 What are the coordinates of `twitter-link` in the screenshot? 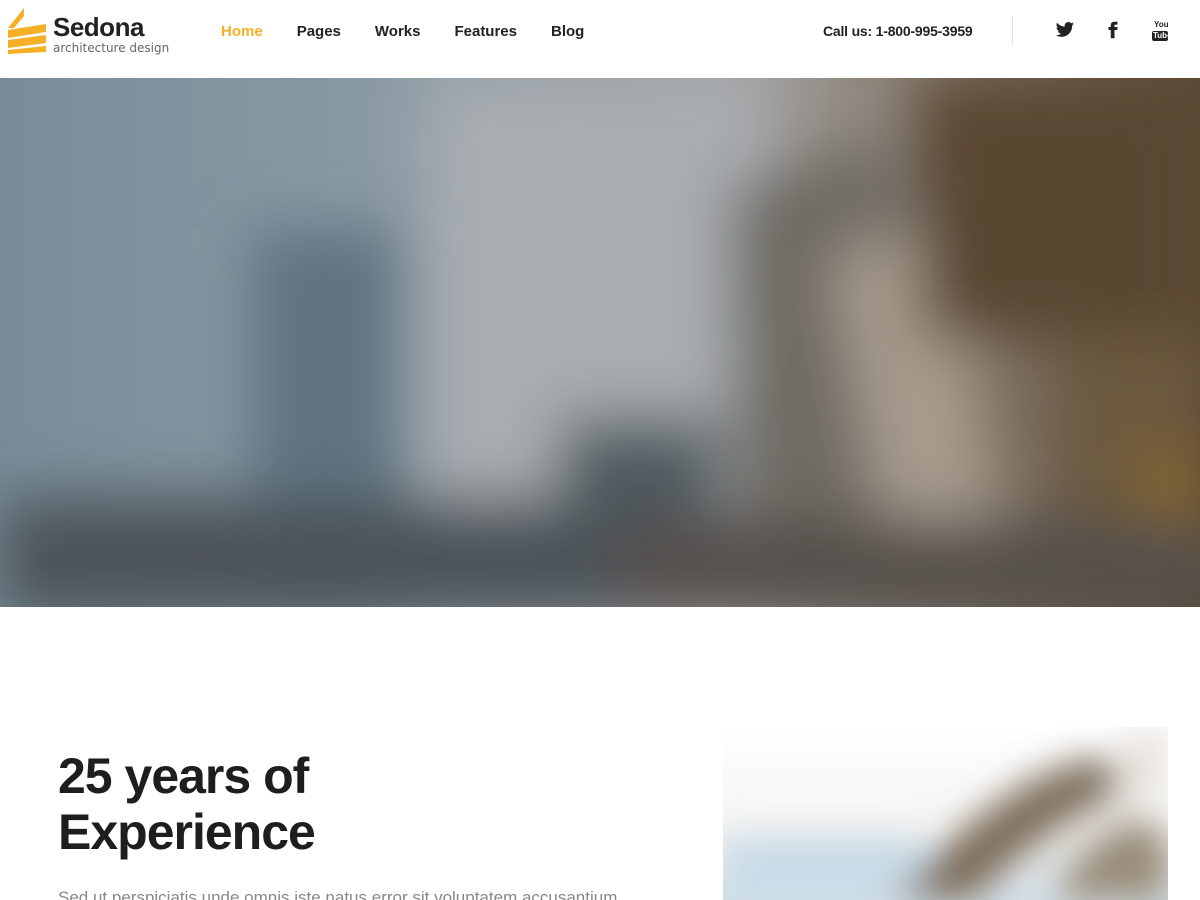 It's located at (1065, 31).